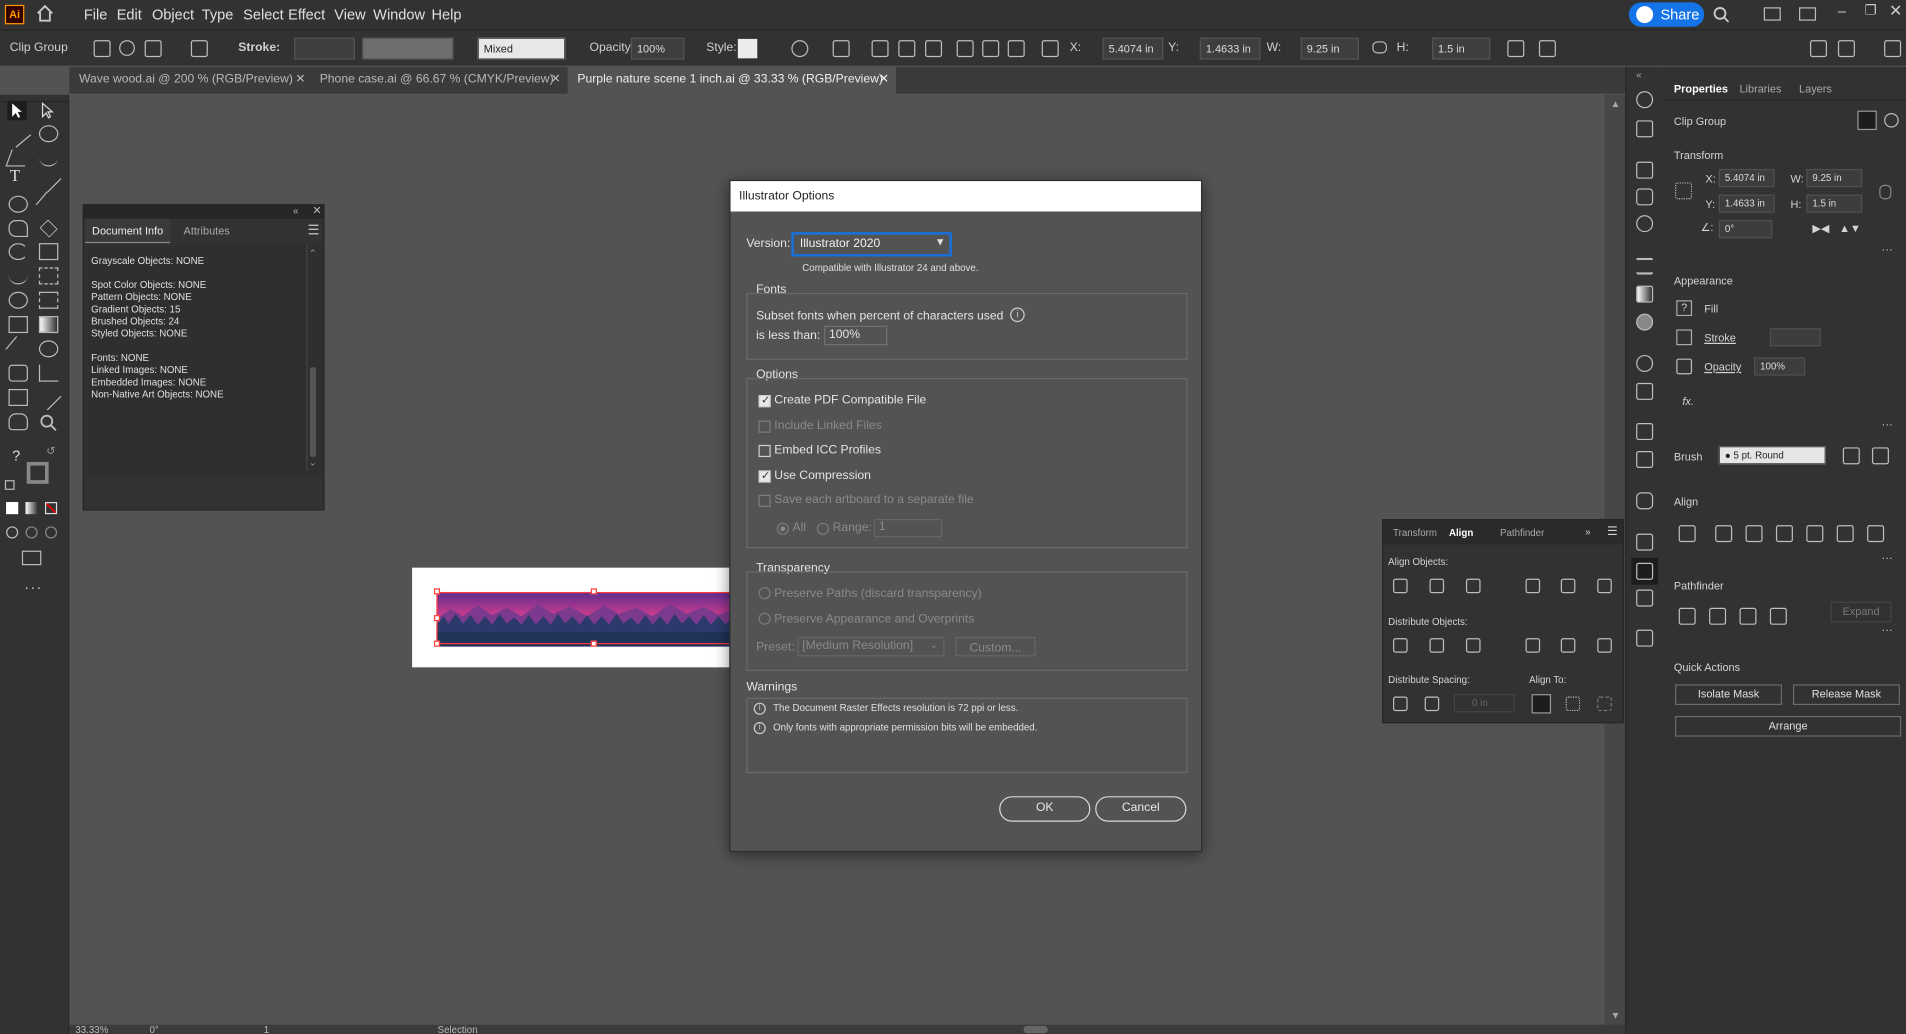 This screenshot has width=1906, height=1034. I want to click on tab-layers: Layers, so click(1815, 89).